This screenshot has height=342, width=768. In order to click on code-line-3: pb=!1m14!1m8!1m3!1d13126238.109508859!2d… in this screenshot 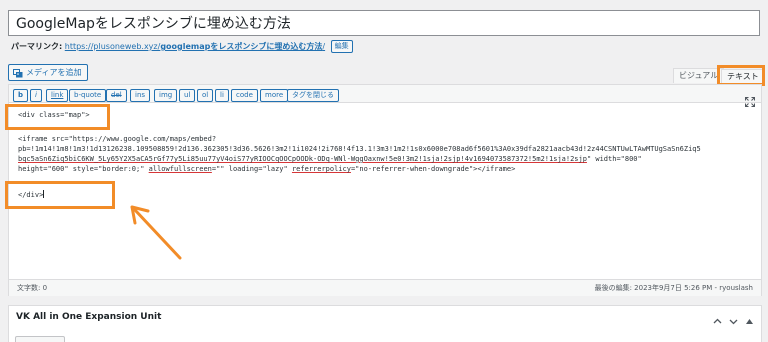, I will do `click(359, 149)`.